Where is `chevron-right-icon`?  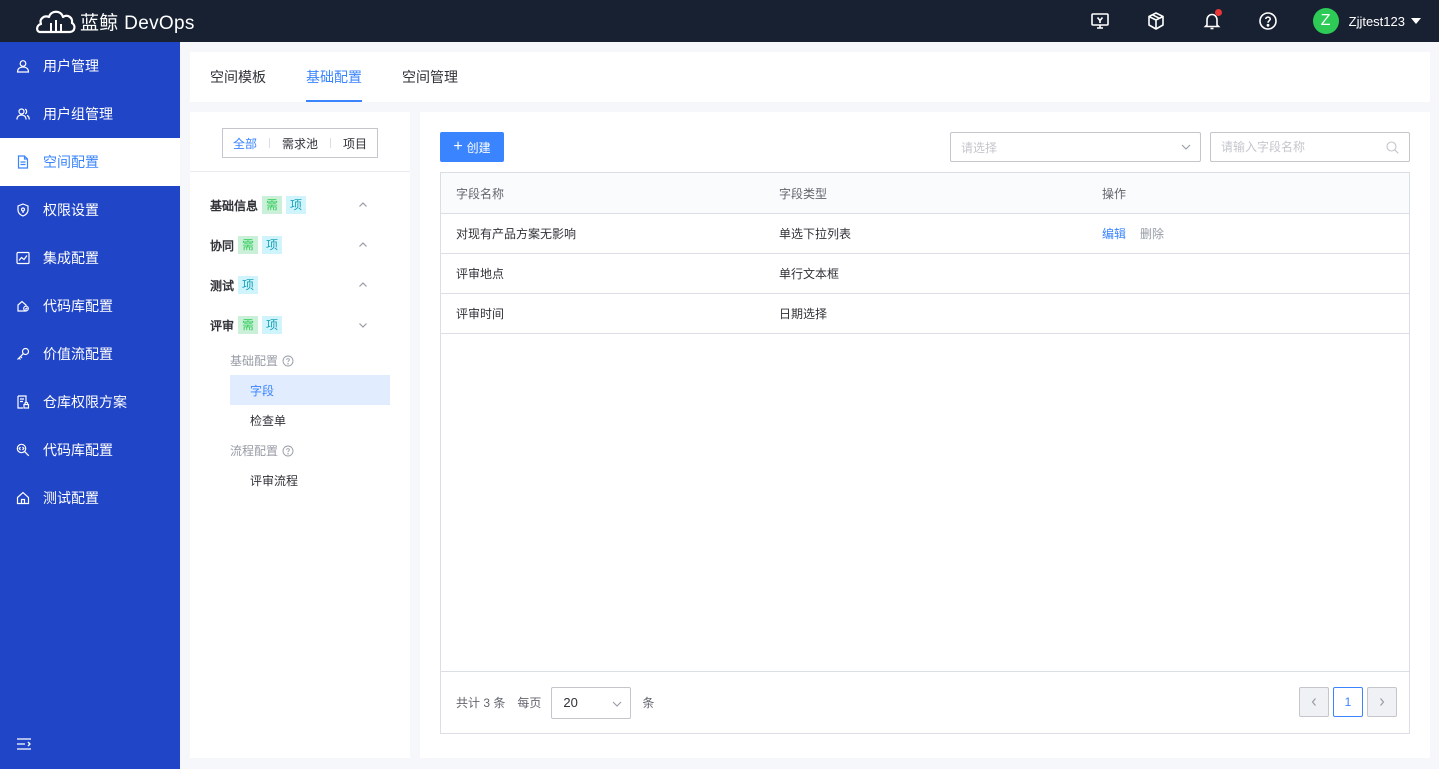 chevron-right-icon is located at coordinates (1382, 702).